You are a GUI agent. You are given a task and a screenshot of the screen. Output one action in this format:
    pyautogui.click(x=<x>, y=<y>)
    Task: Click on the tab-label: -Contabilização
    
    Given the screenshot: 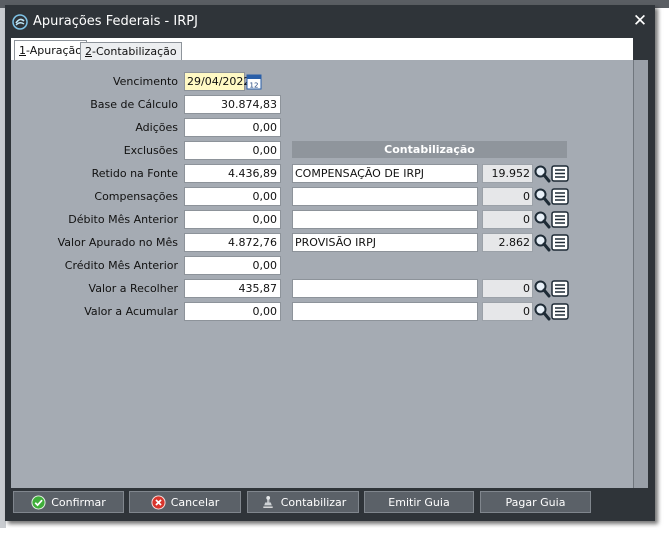 What is the action you would take?
    pyautogui.click(x=134, y=51)
    